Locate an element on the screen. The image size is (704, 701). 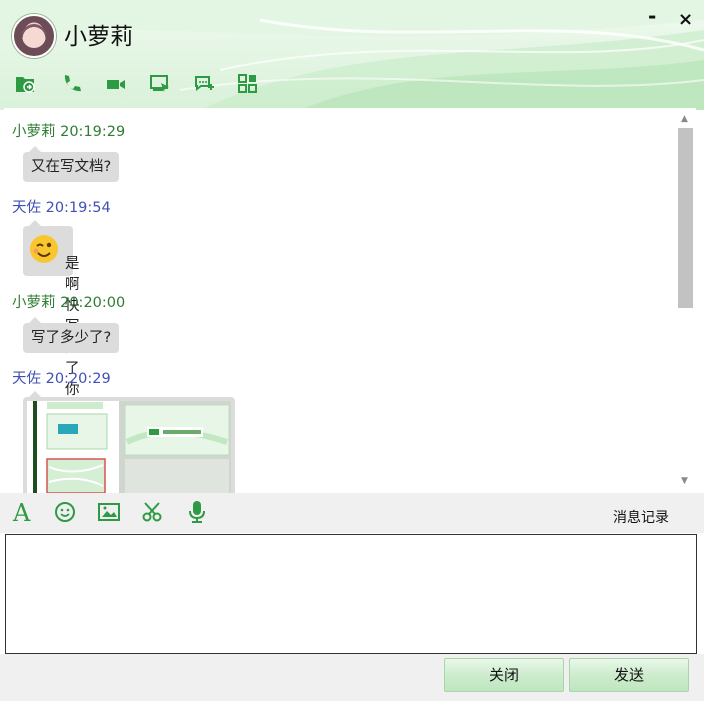
message-bubble: 又在写文档? is located at coordinates (71, 164).